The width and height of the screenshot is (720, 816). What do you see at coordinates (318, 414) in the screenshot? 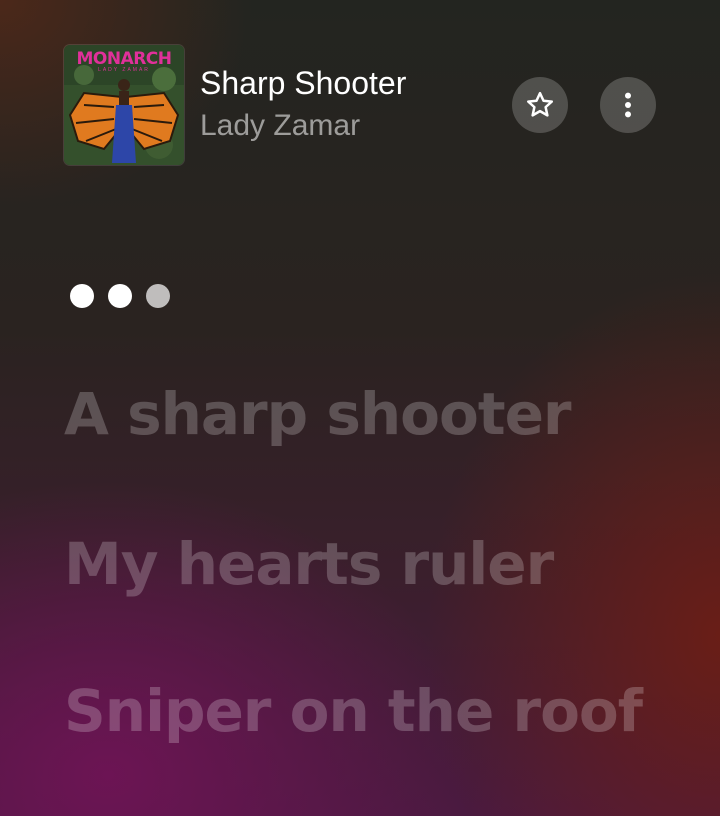
I see `lyric-line: A sharp shooter` at bounding box center [318, 414].